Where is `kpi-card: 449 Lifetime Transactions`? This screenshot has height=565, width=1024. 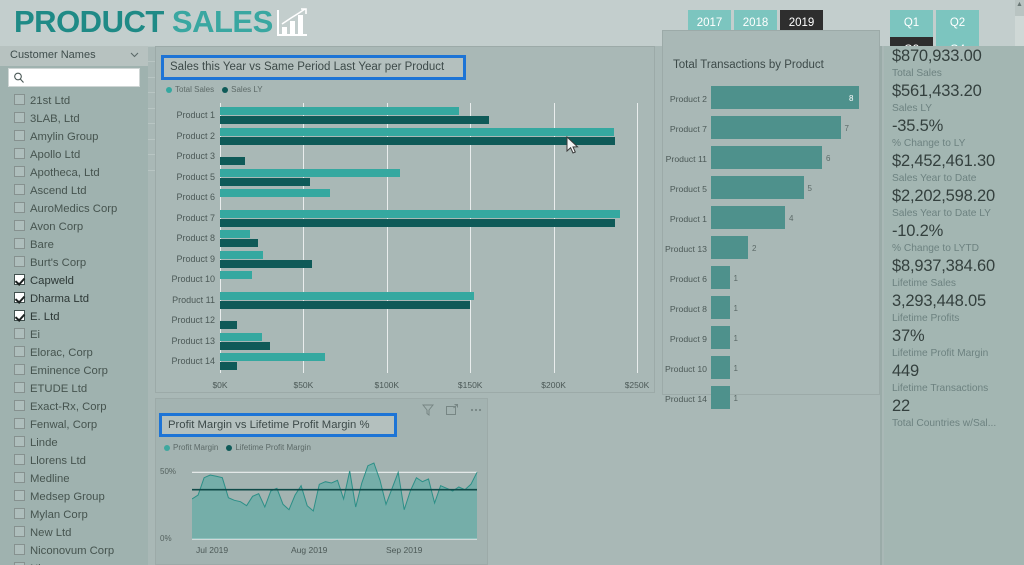 kpi-card: 449 Lifetime Transactions is located at coordinates (954, 378).